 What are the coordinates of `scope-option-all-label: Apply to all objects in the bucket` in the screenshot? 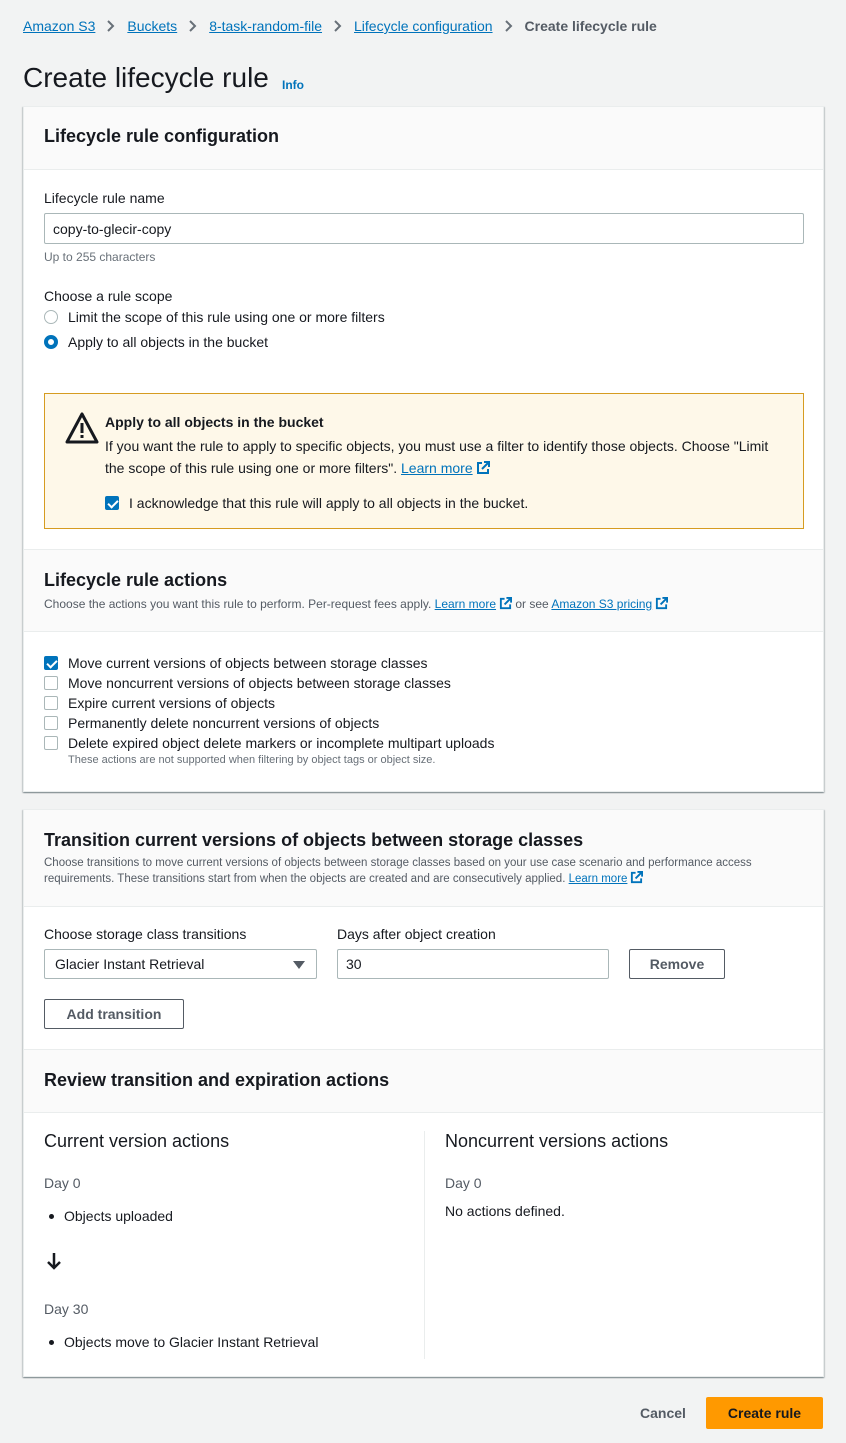 It's located at (168, 342).